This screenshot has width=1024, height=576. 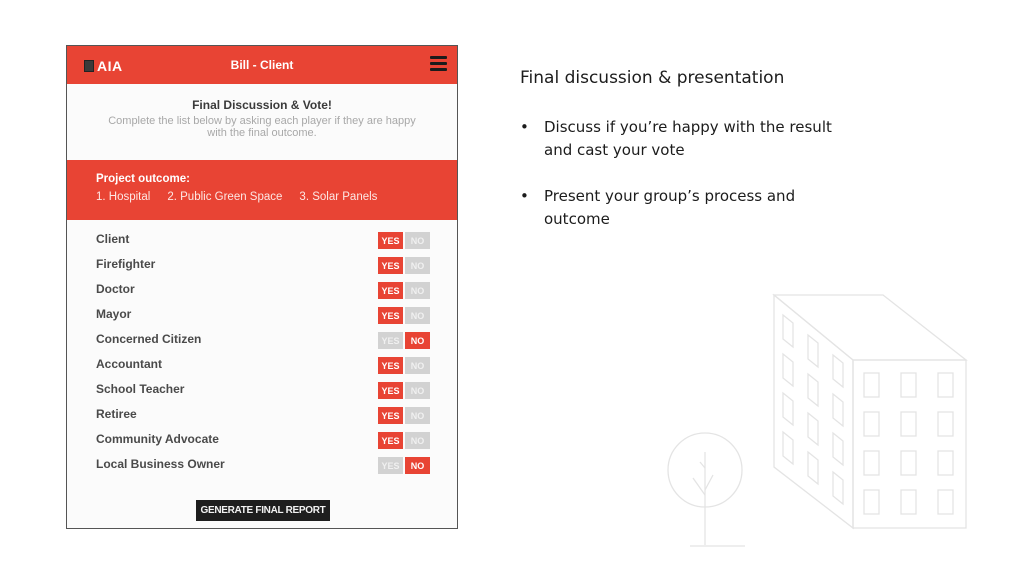 What do you see at coordinates (438, 63) in the screenshot?
I see `menu-icon` at bounding box center [438, 63].